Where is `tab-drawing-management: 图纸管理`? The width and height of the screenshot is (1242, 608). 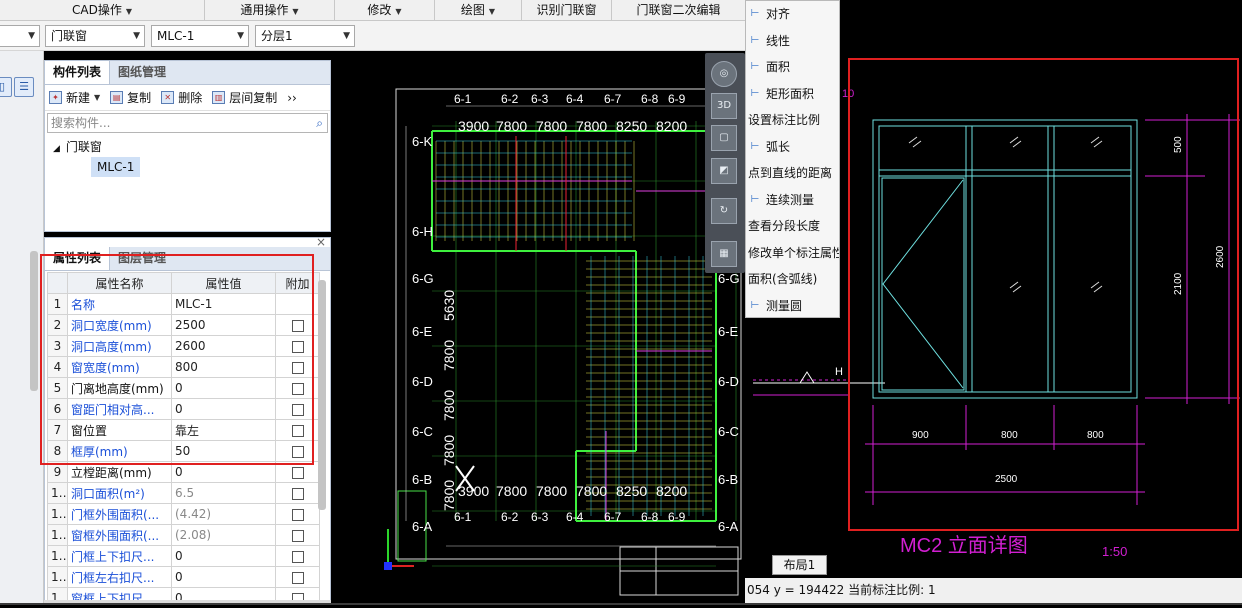
tab-drawing-management: 图纸管理 is located at coordinates (142, 72).